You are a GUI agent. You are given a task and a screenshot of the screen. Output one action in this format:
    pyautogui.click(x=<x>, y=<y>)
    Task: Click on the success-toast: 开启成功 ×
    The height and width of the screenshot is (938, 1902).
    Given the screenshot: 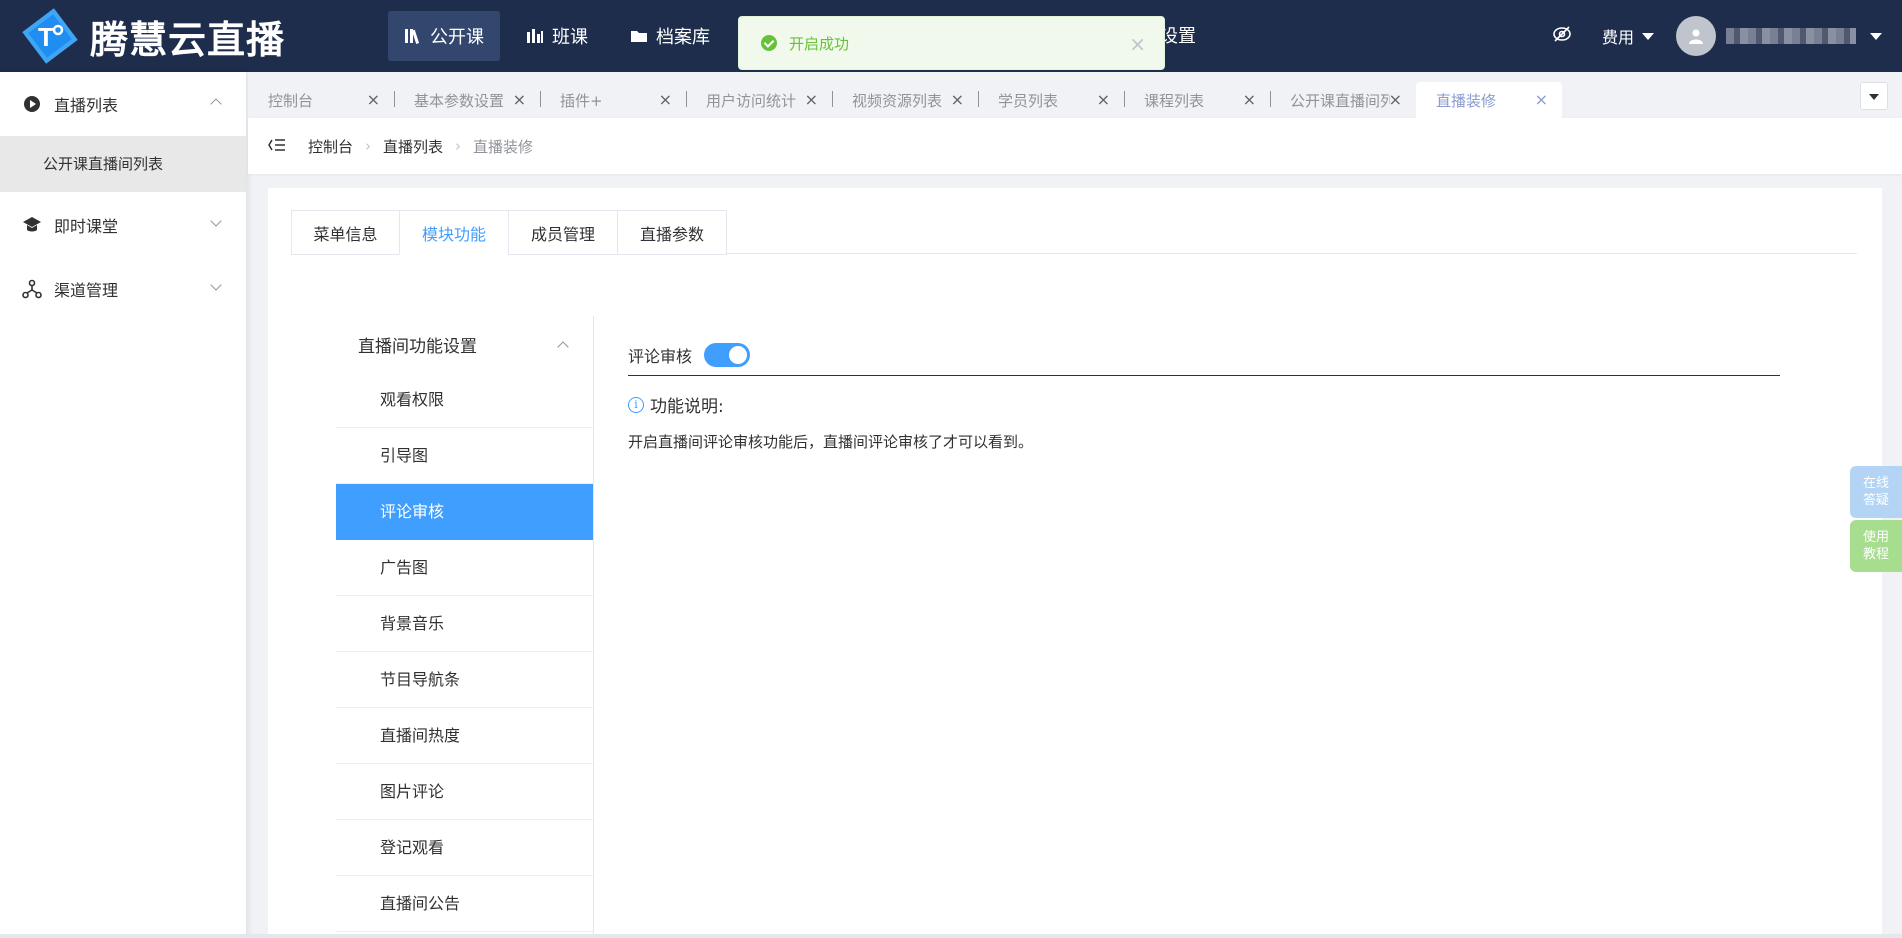 What is the action you would take?
    pyautogui.click(x=951, y=43)
    